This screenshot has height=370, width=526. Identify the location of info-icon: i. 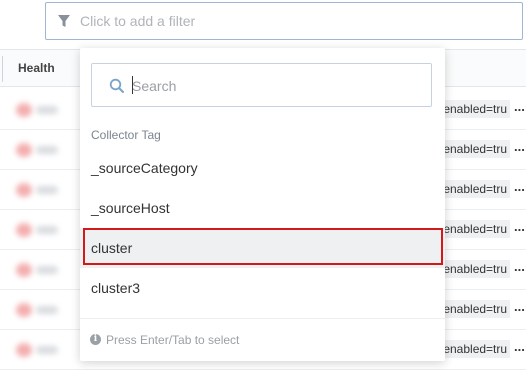
(95, 339).